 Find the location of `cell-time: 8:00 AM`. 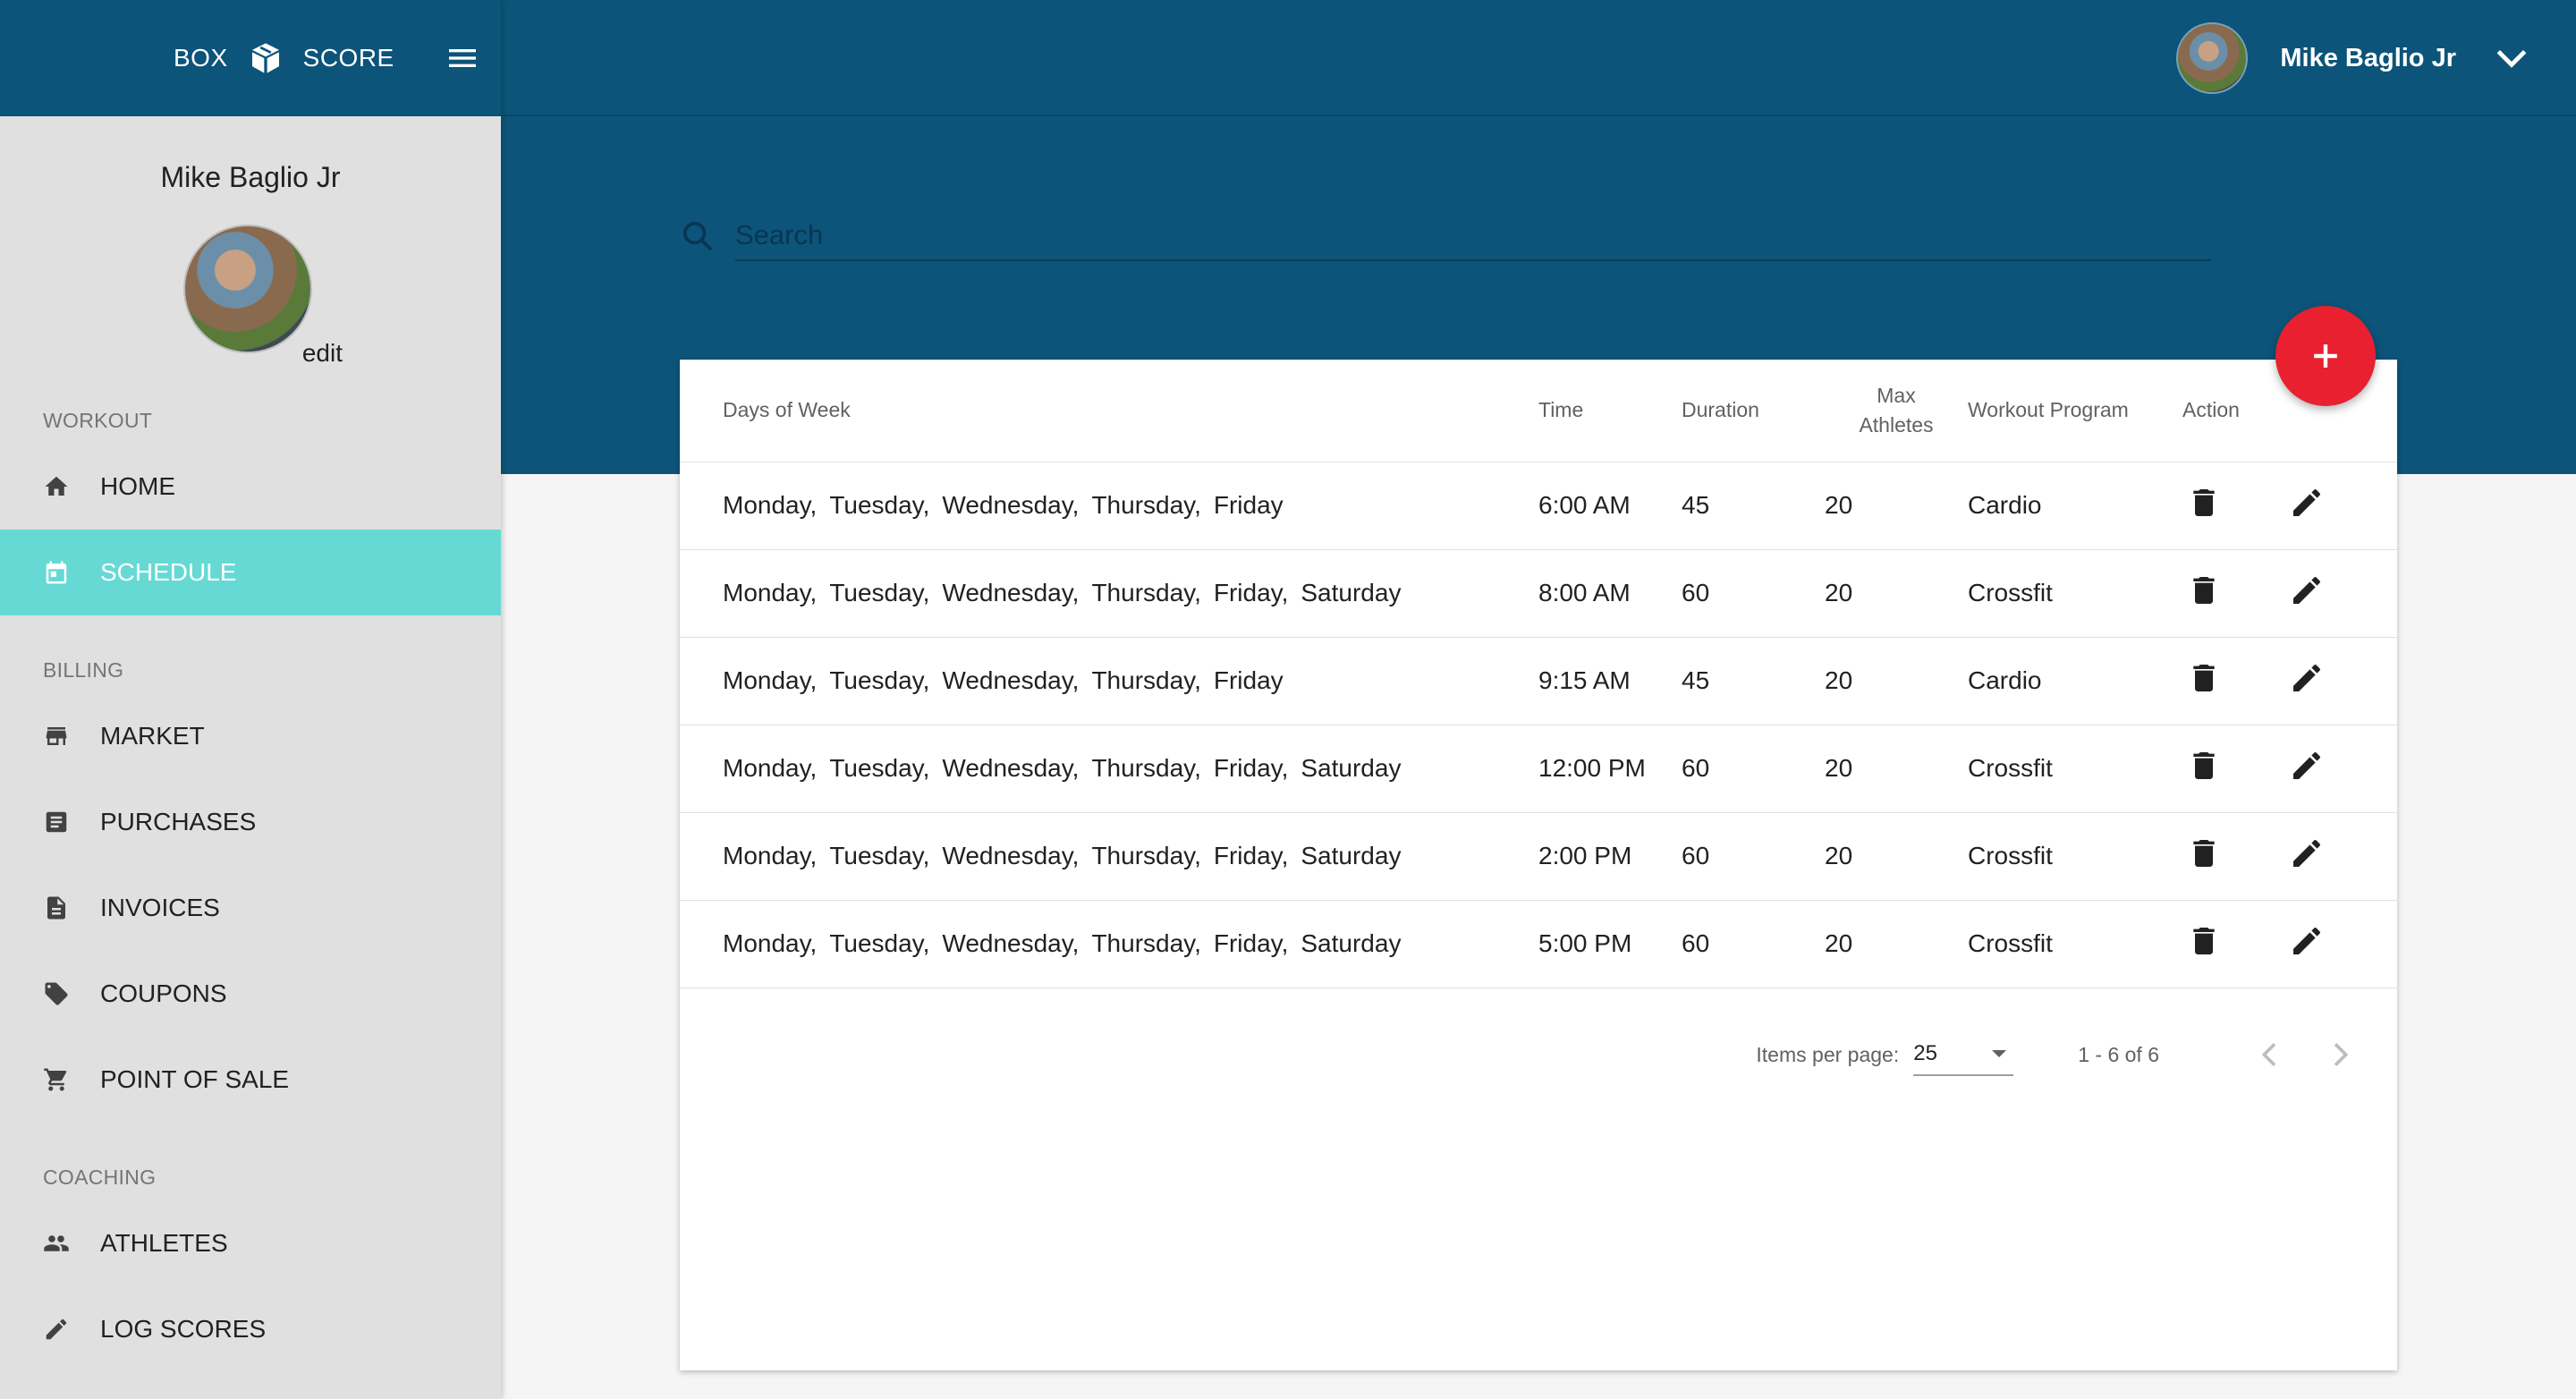

cell-time: 8:00 AM is located at coordinates (1610, 593).